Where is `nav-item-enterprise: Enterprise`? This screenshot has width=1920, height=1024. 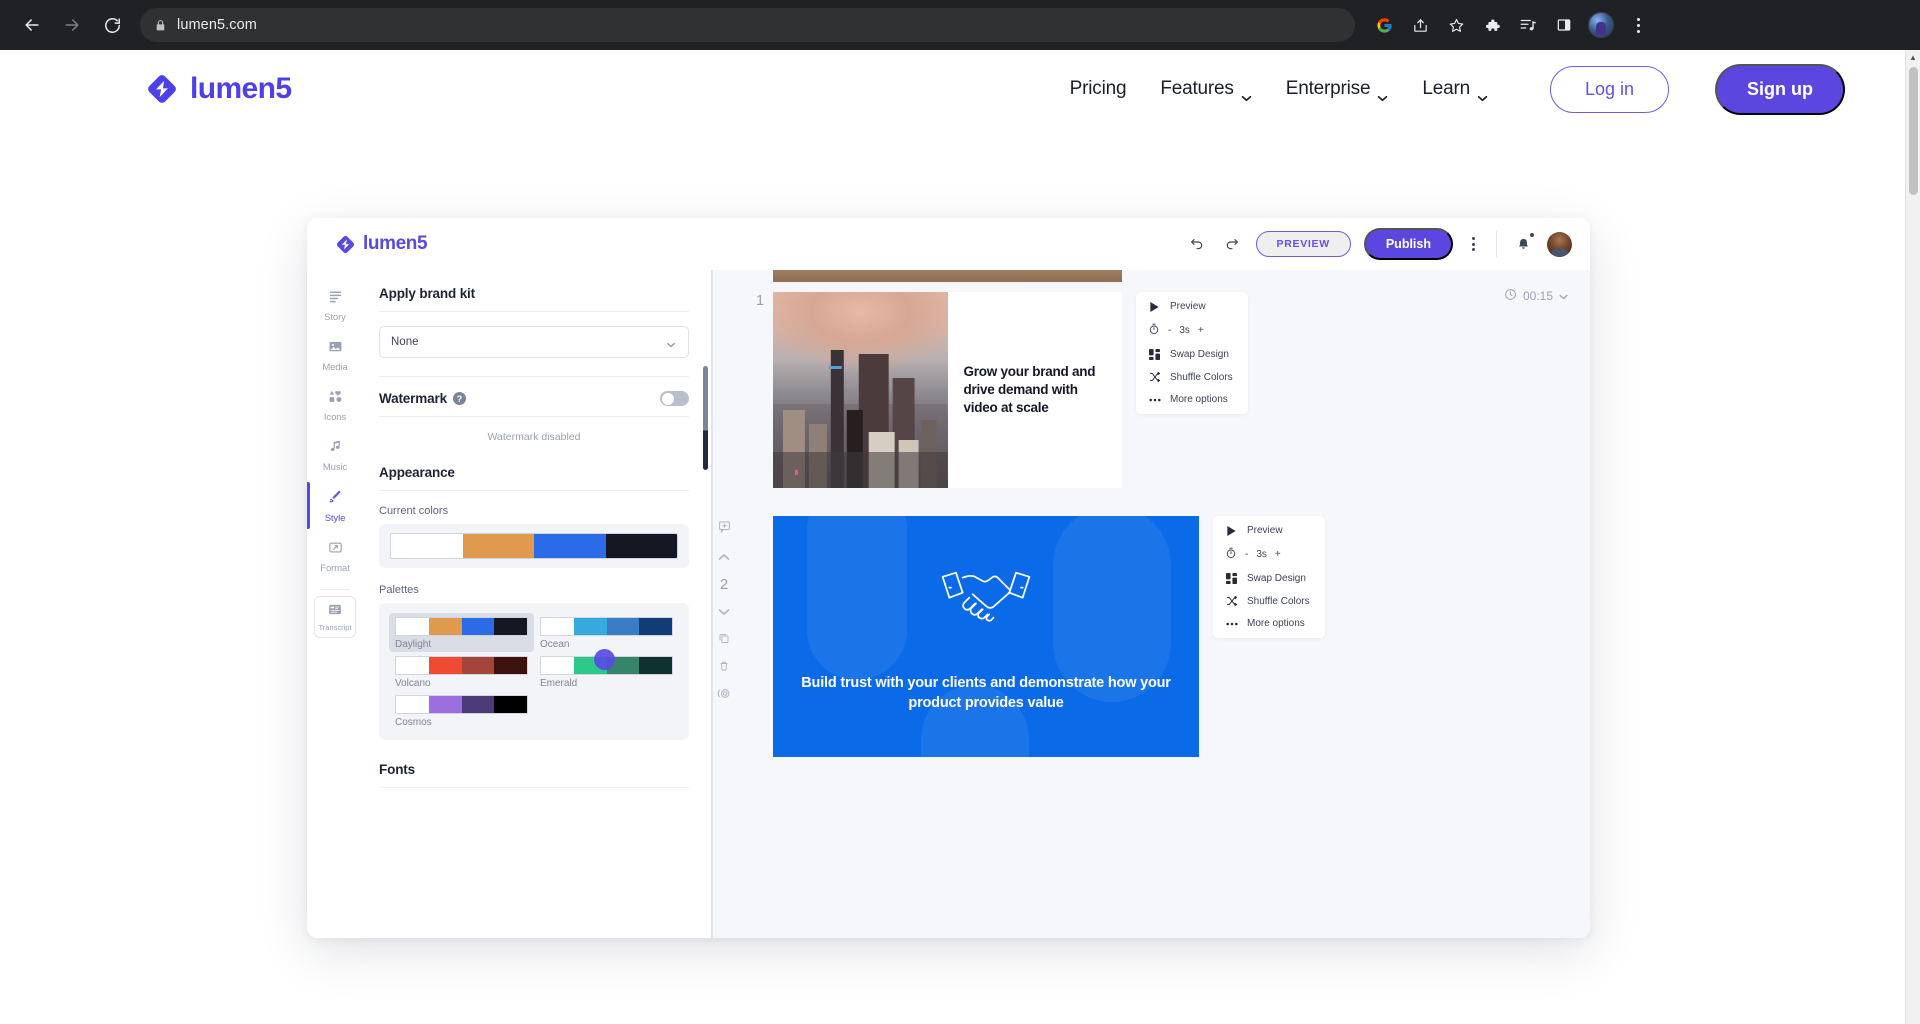 nav-item-enterprise: Enterprise is located at coordinates (1337, 89).